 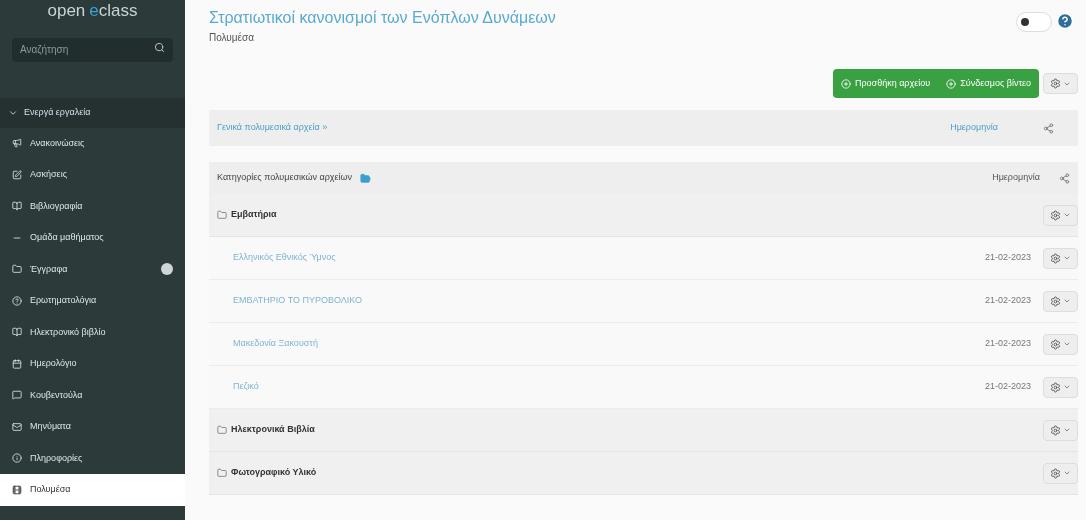 I want to click on sidebar-item: Ερωτηματολόγια, so click(x=92, y=301).